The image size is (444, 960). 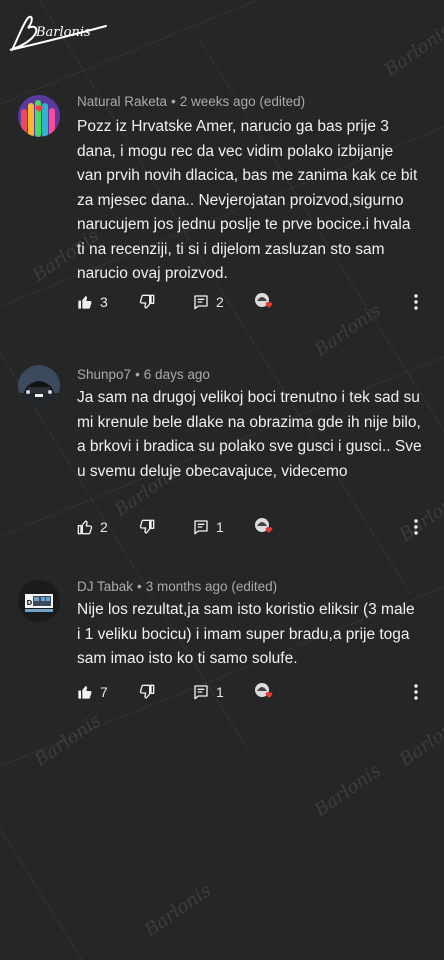 I want to click on comment-meta: DJ Tabak • 3 months ago (edited), so click(x=177, y=586).